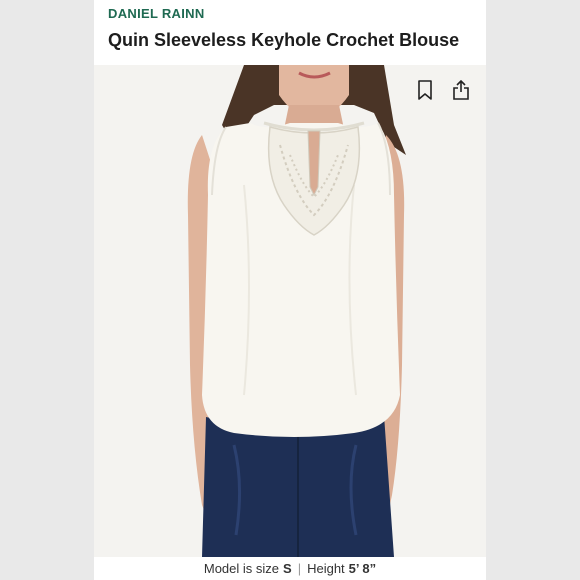  I want to click on size-value: S, so click(287, 568).